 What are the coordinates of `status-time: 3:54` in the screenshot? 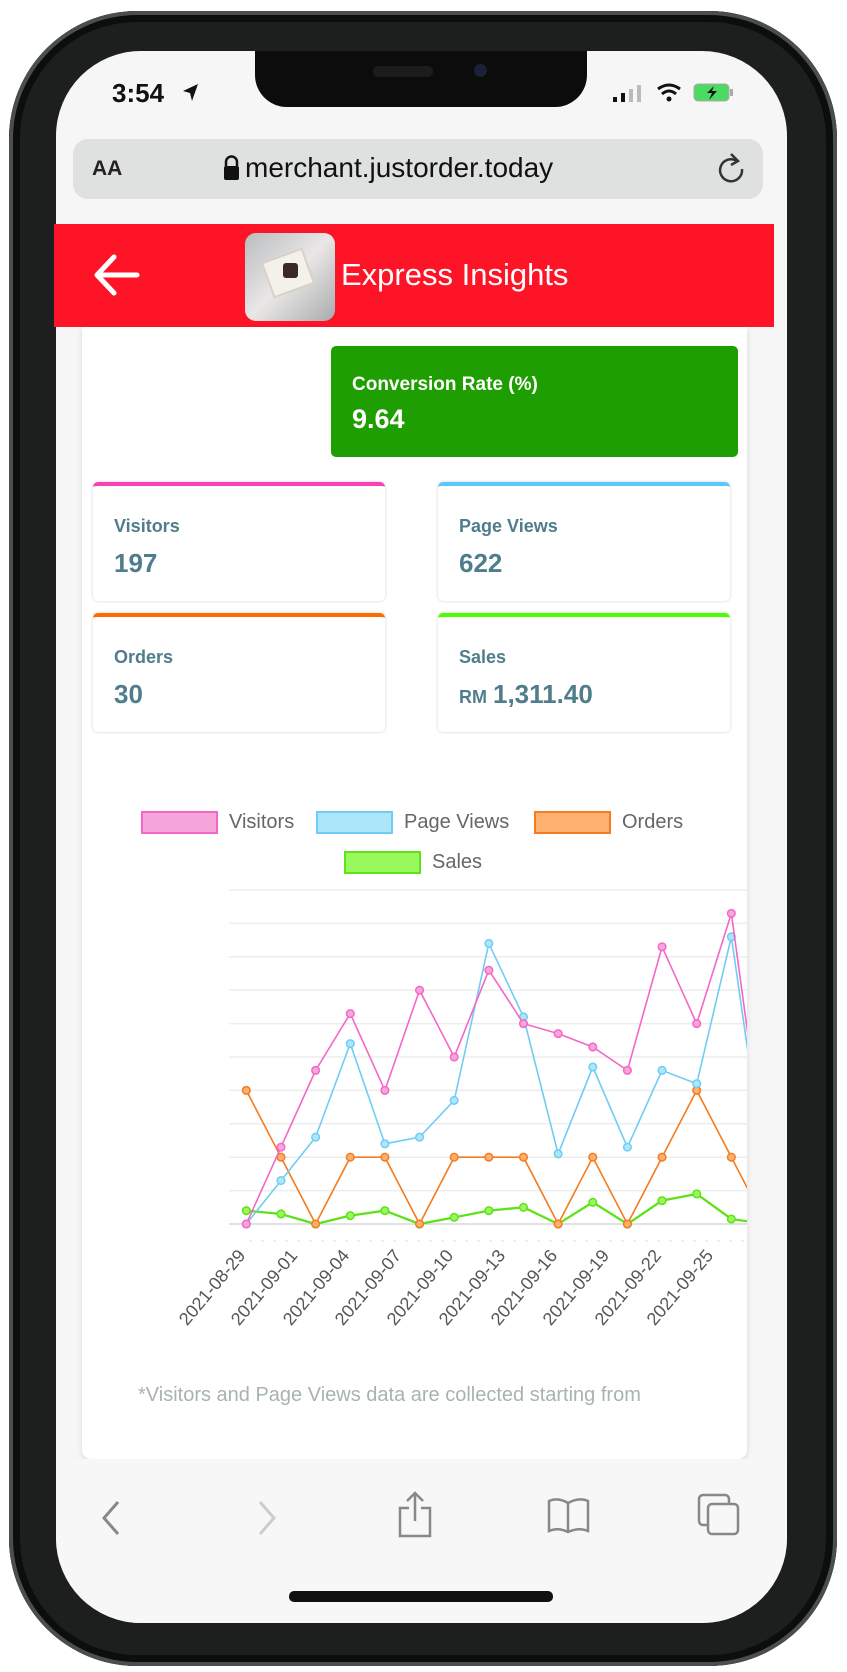 It's located at (138, 93).